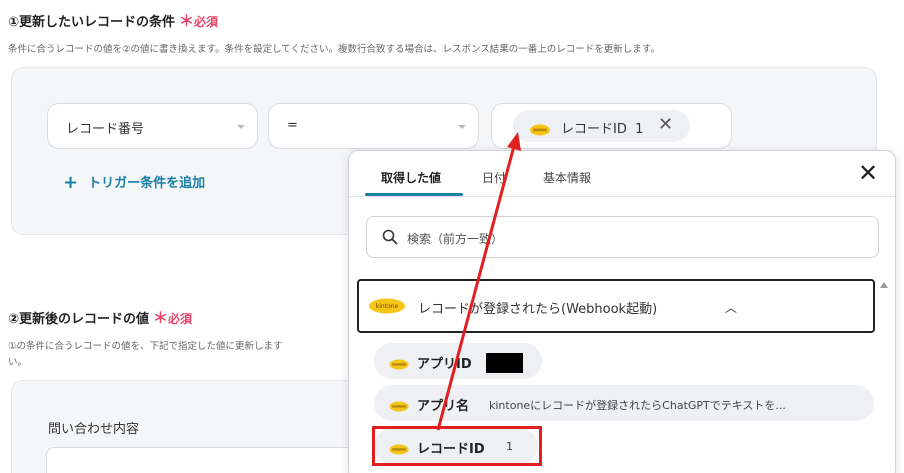 This screenshot has height=473, width=904. Describe the element at coordinates (100, 318) in the screenshot. I see `section2-title: ②更新後のレコードの値 ＊必須` at that location.